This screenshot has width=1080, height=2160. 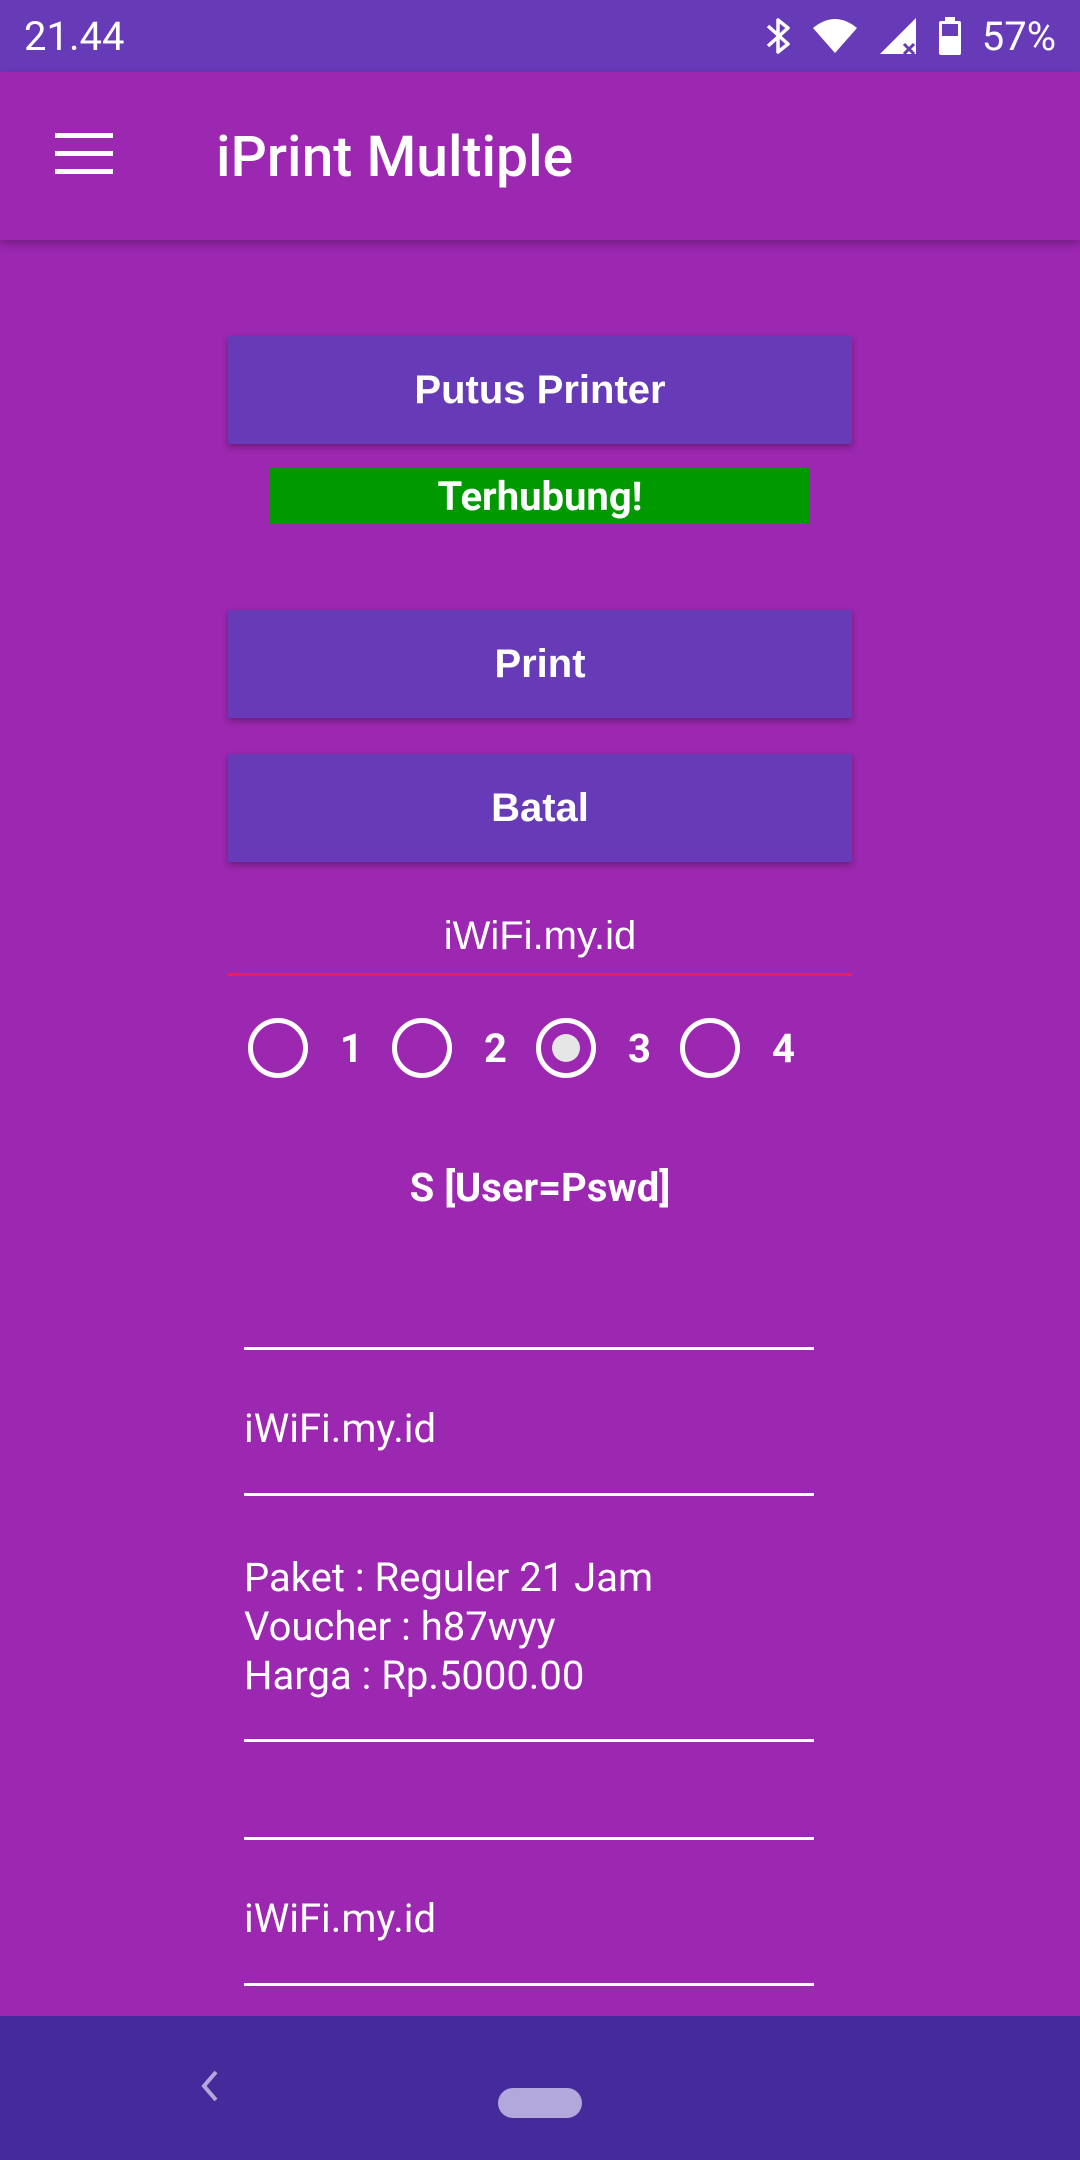 I want to click on navigation-bar, so click(x=540, y=2088).